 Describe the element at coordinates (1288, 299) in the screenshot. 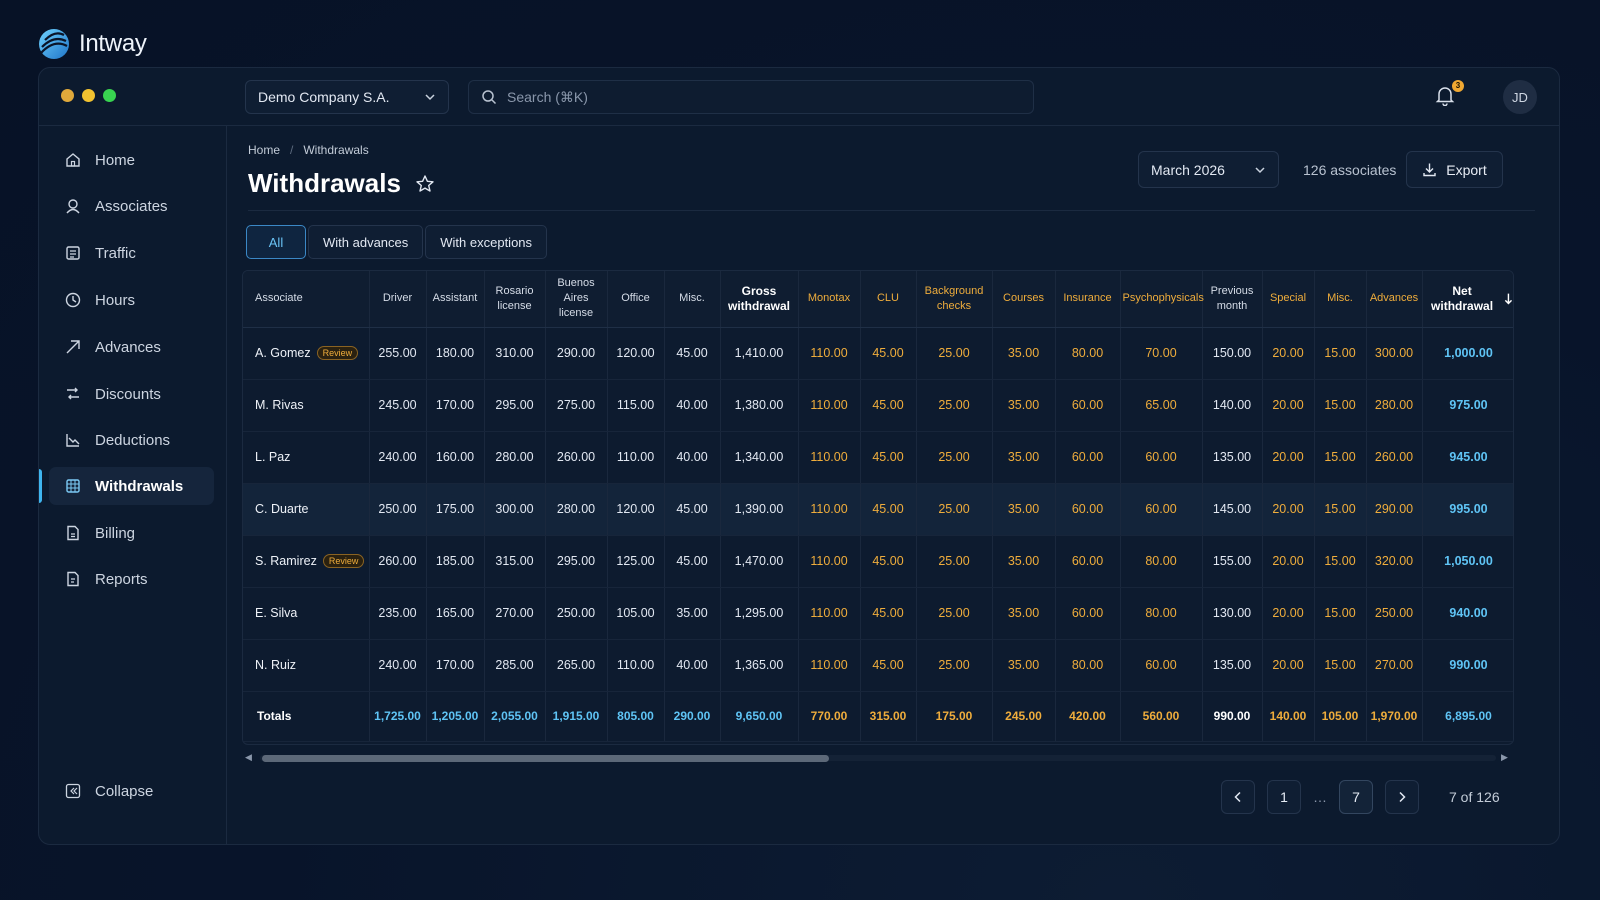

I see `col-header-special: Special` at that location.